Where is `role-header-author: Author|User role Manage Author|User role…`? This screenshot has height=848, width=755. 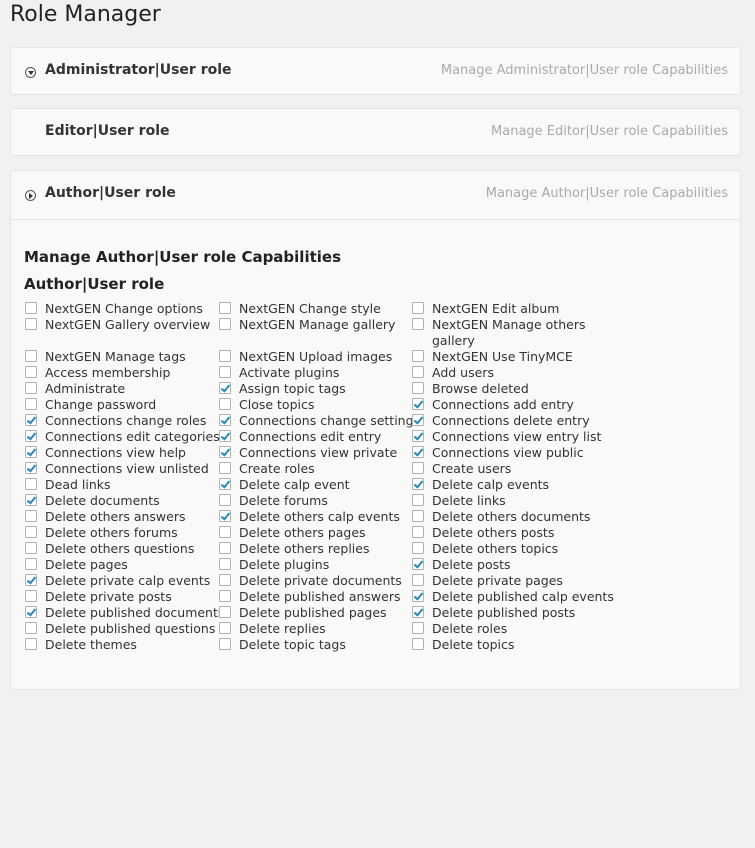
role-header-author: Author|User role Manage Author|User role… is located at coordinates (375, 195).